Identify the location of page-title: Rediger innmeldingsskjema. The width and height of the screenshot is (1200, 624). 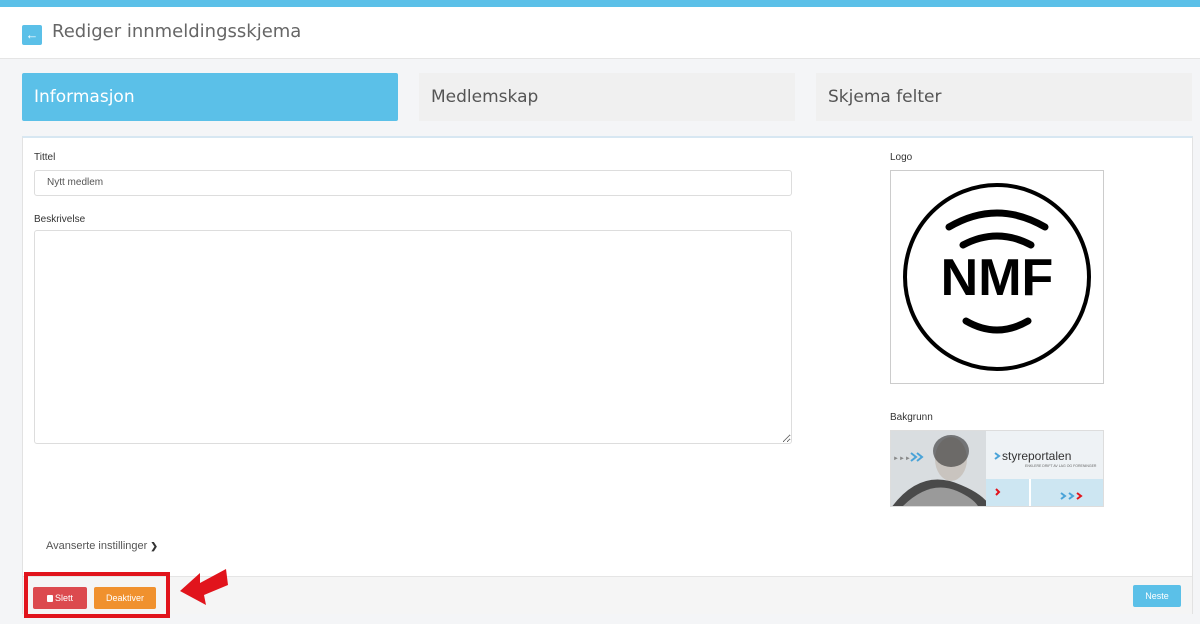
(177, 31).